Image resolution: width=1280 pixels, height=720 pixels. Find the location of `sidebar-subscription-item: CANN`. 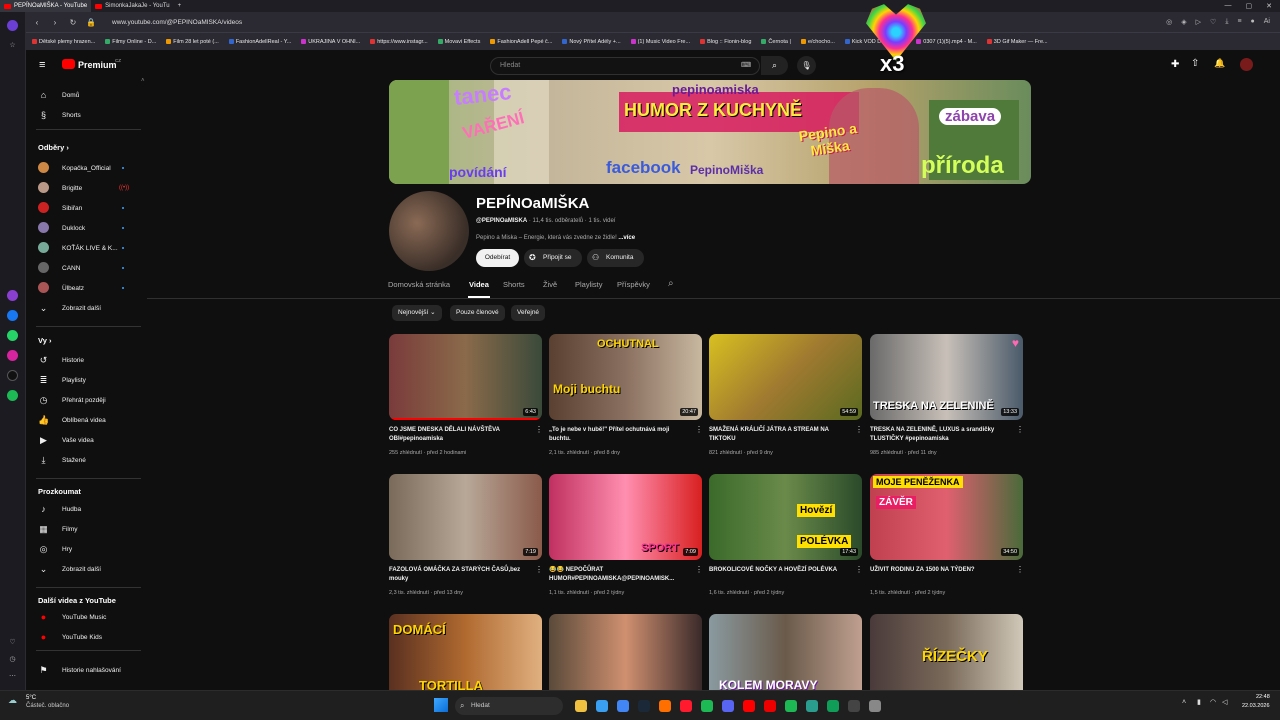

sidebar-subscription-item: CANN is located at coordinates (86, 268).